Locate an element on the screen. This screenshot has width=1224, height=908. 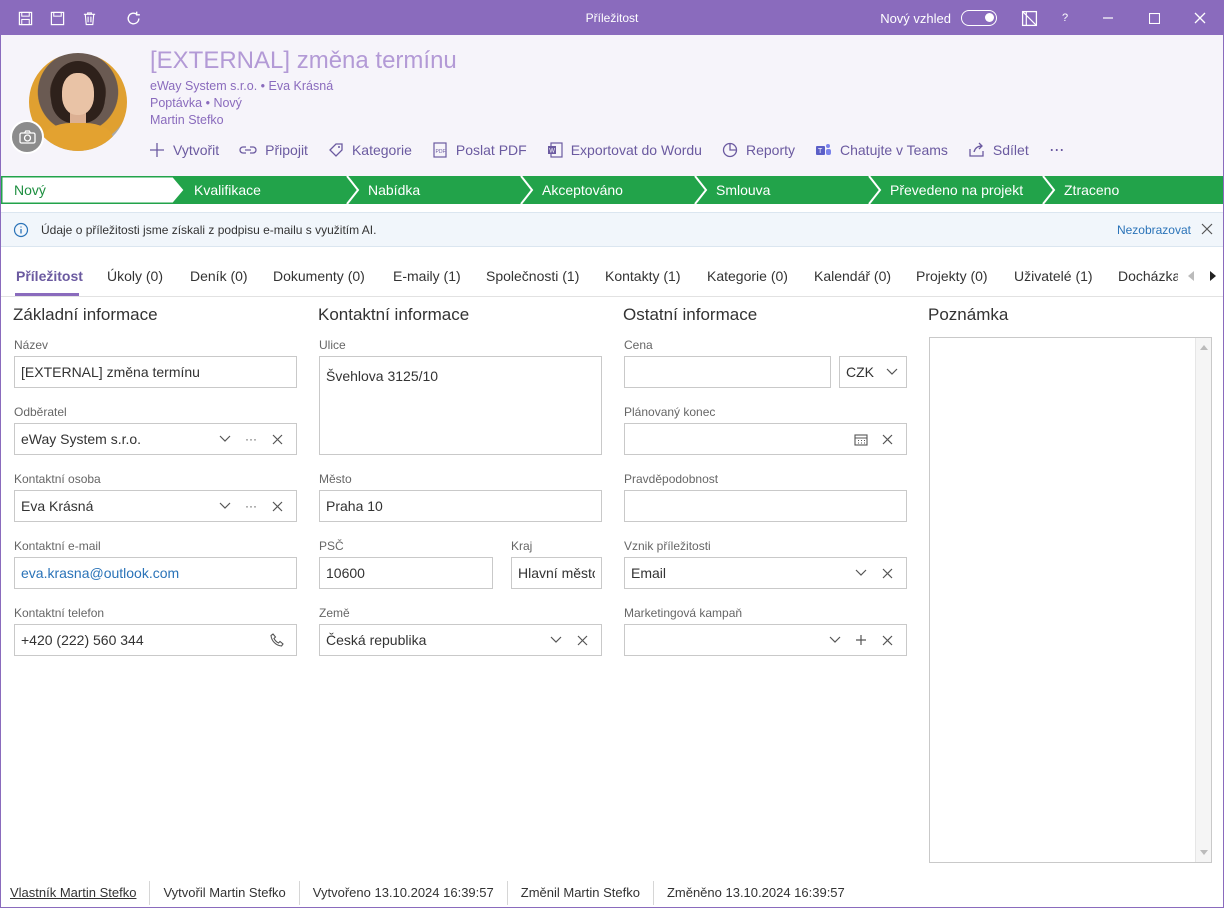
process-step-converted: Převedeno na projekt is located at coordinates (956, 190).